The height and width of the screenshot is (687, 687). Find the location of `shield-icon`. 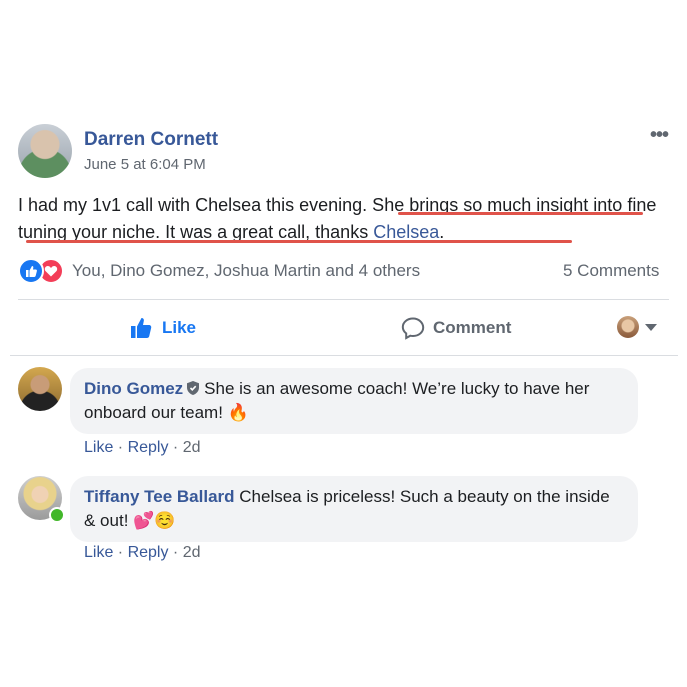

shield-icon is located at coordinates (193, 388).